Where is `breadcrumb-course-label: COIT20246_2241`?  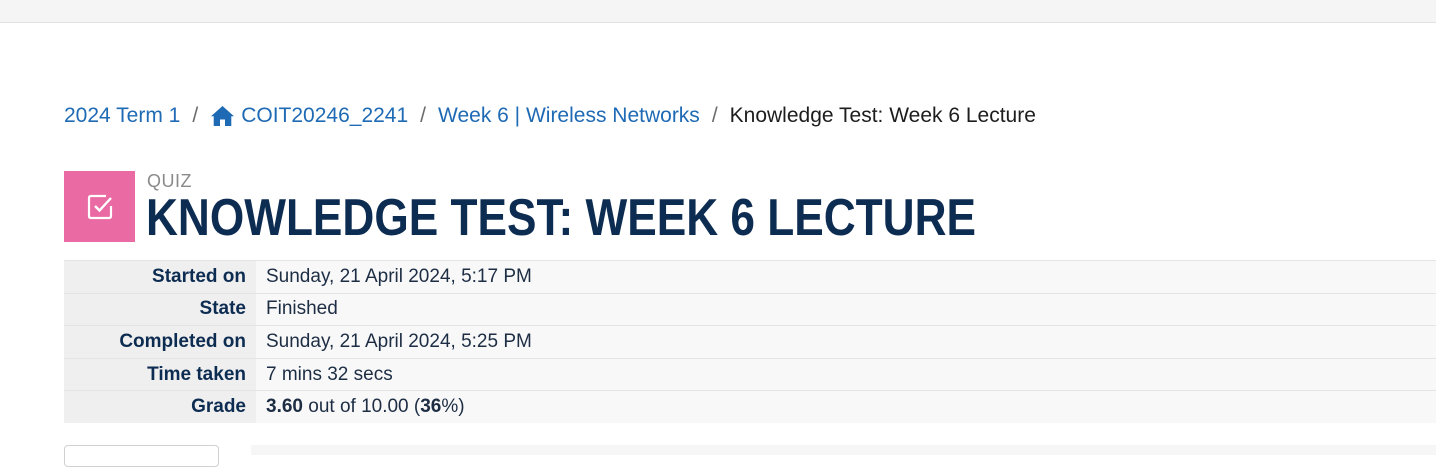 breadcrumb-course-label: COIT20246_2241 is located at coordinates (325, 115).